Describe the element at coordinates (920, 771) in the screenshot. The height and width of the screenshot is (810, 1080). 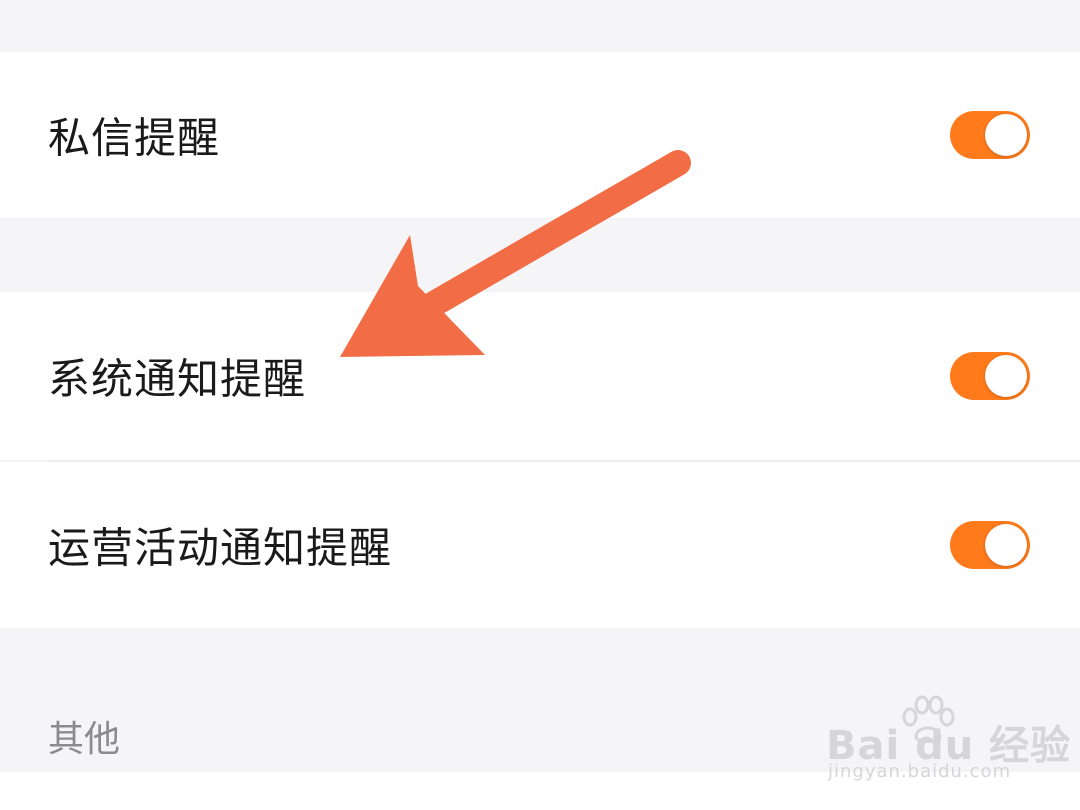
I see `watermark-url: jingyan.baidu.com` at that location.